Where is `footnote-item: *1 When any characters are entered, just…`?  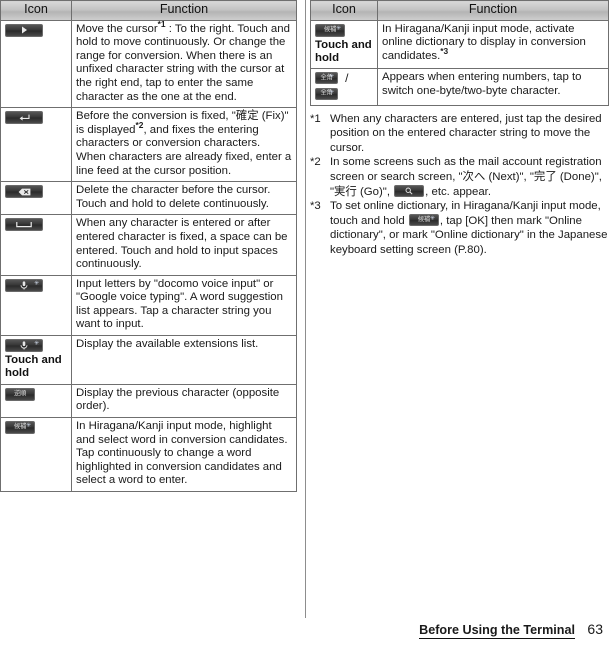 footnote-item: *1 When any characters are entered, just… is located at coordinates (459, 134).